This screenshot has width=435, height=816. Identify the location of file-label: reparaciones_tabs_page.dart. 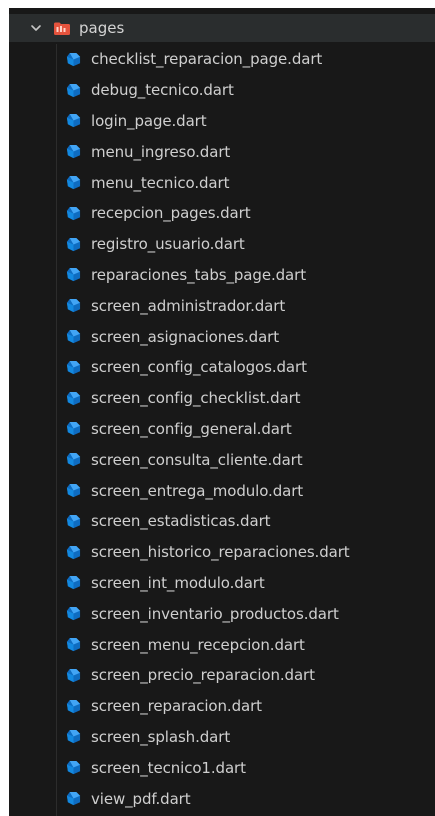
(198, 274).